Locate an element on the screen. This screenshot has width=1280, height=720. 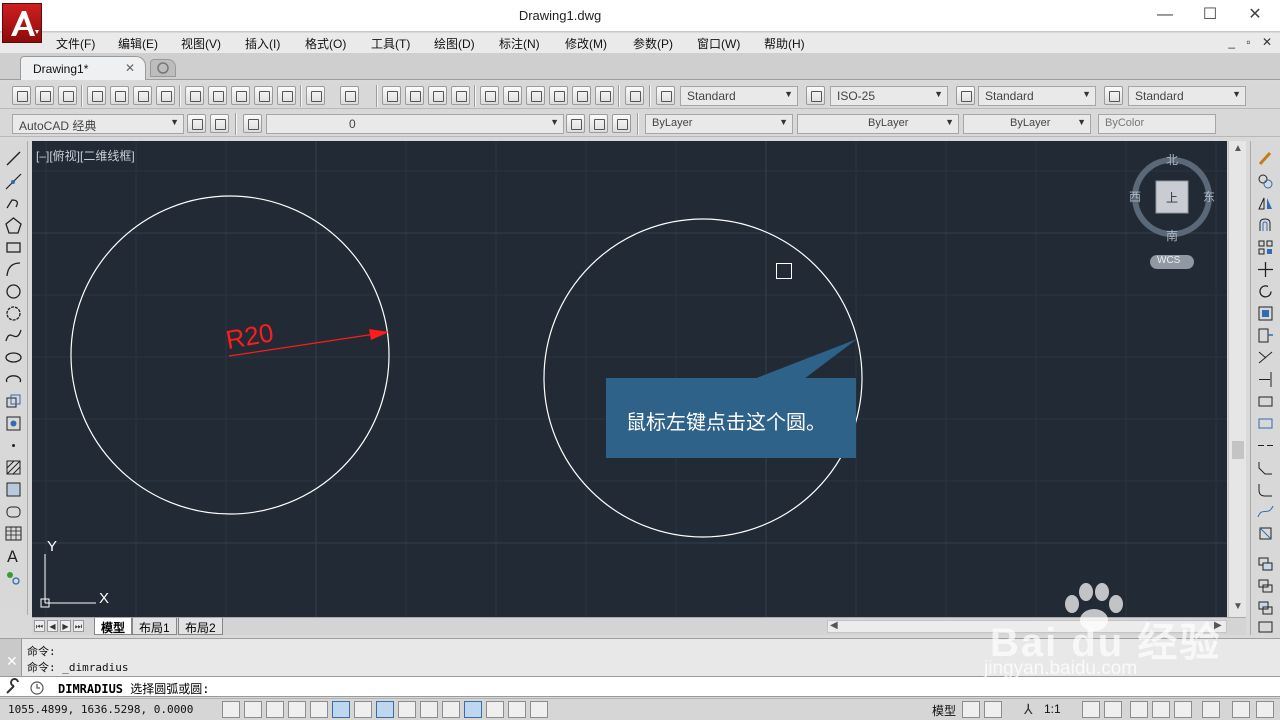
model-space-toggle: 模型 is located at coordinates (944, 710).